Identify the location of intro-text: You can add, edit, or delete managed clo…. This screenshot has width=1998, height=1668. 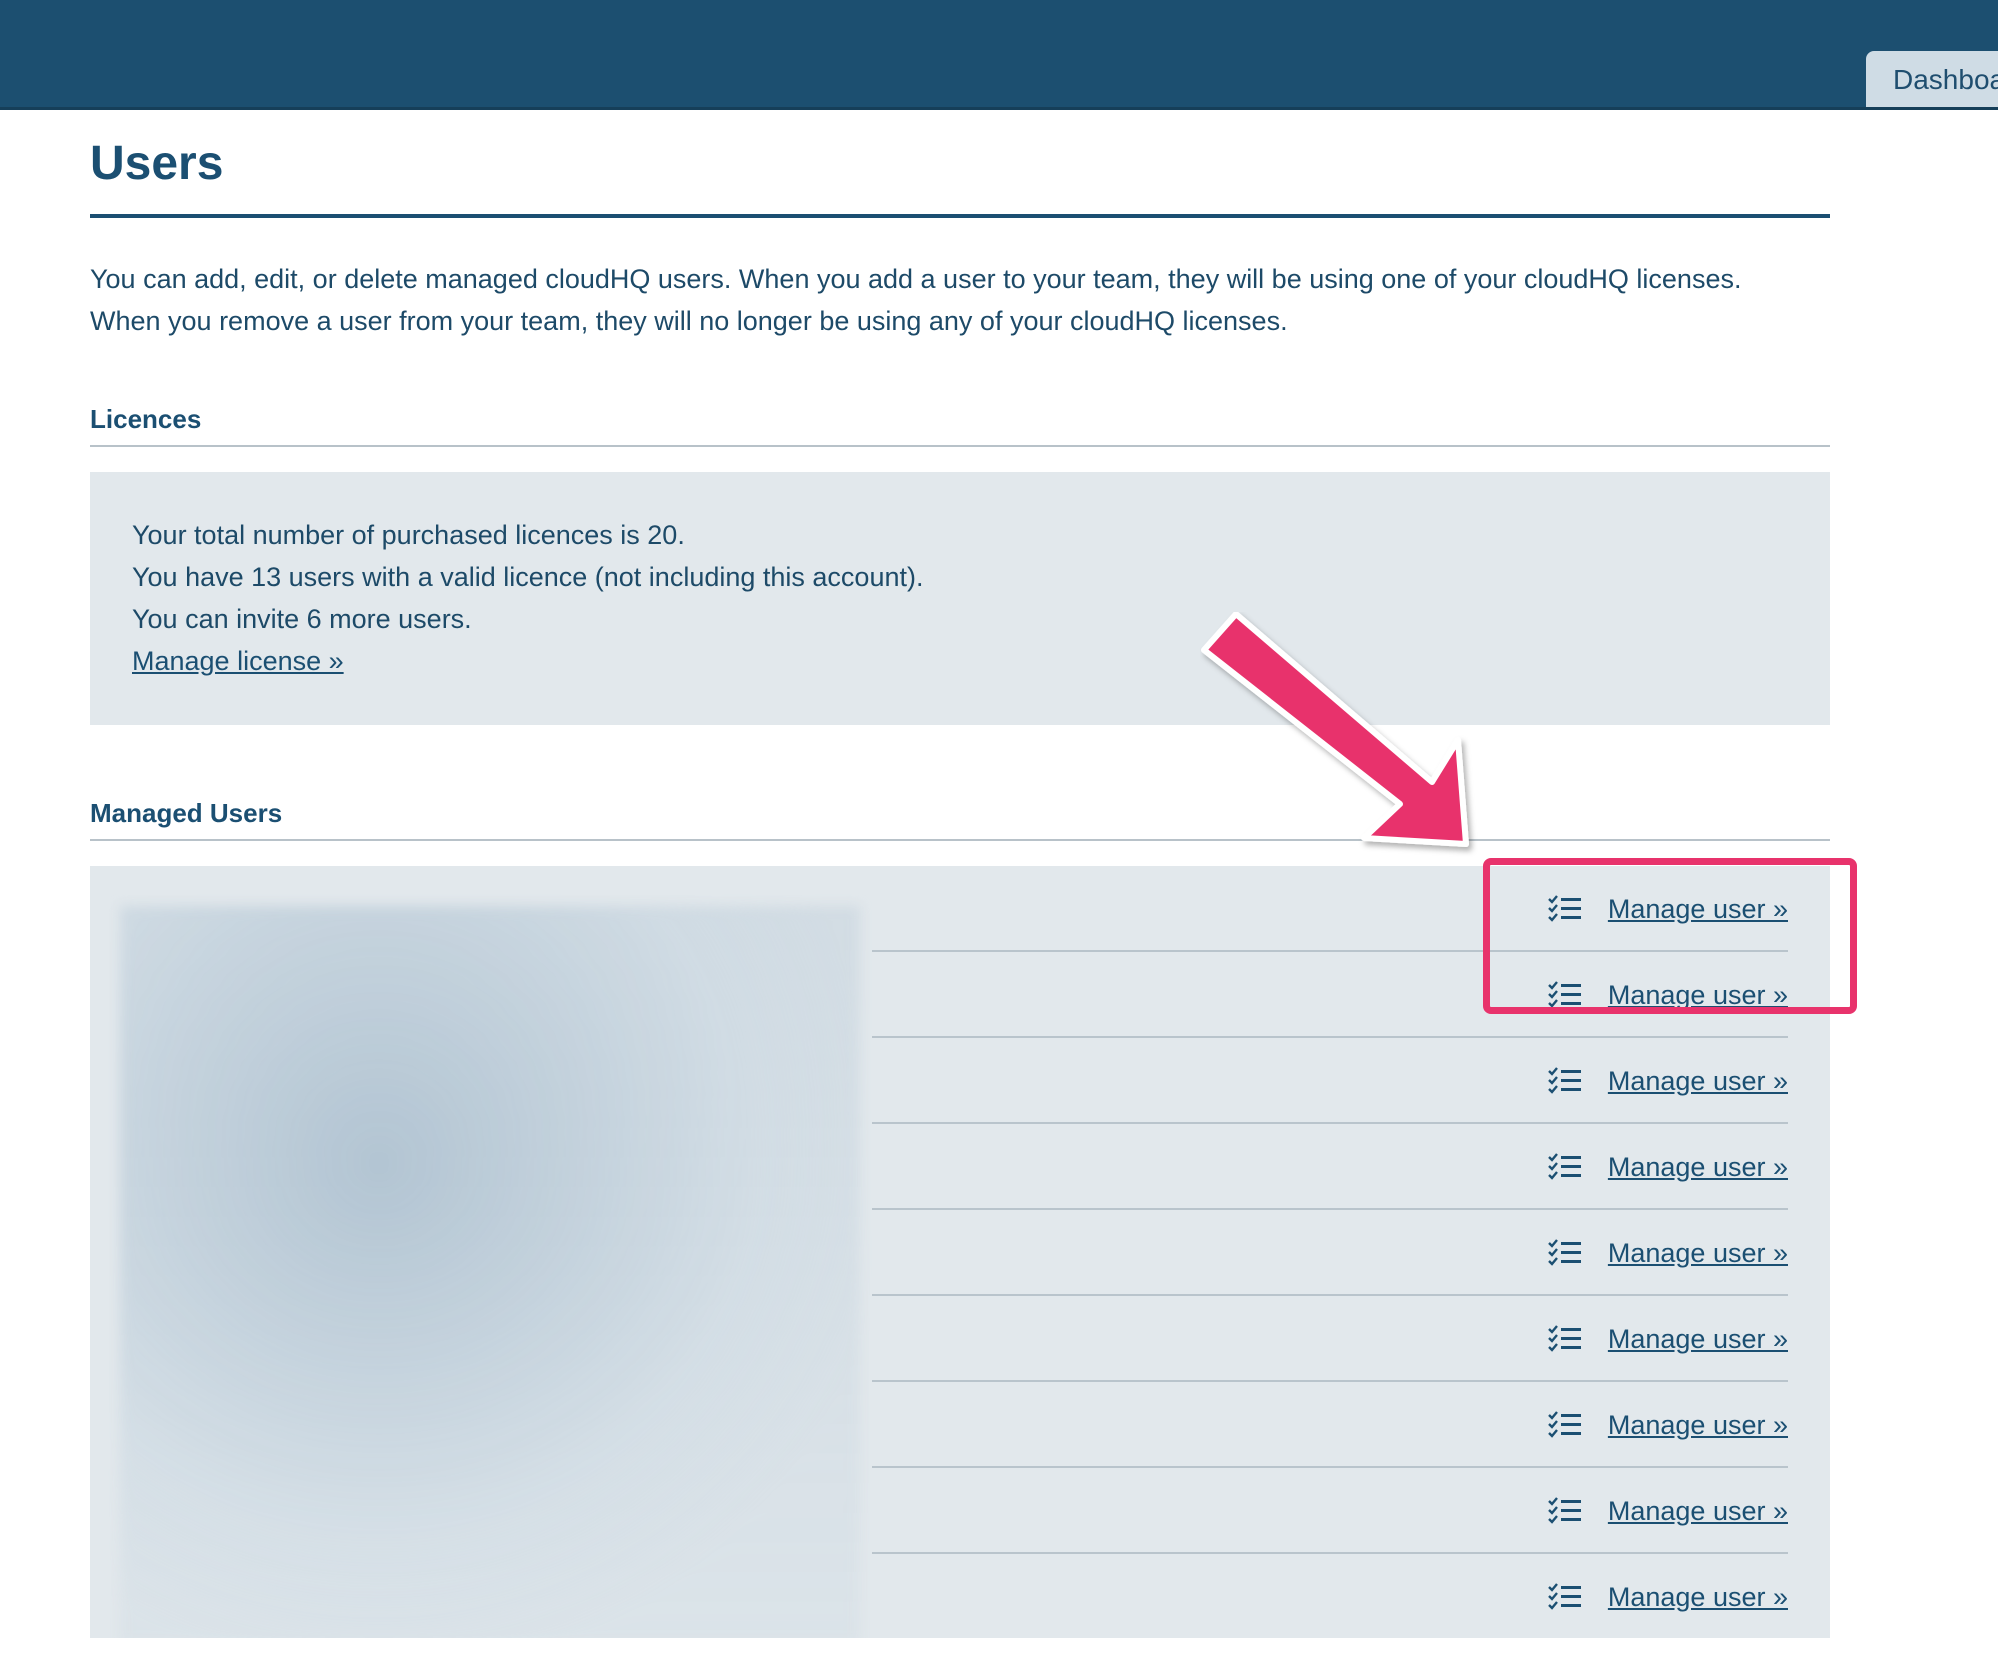
(970, 300).